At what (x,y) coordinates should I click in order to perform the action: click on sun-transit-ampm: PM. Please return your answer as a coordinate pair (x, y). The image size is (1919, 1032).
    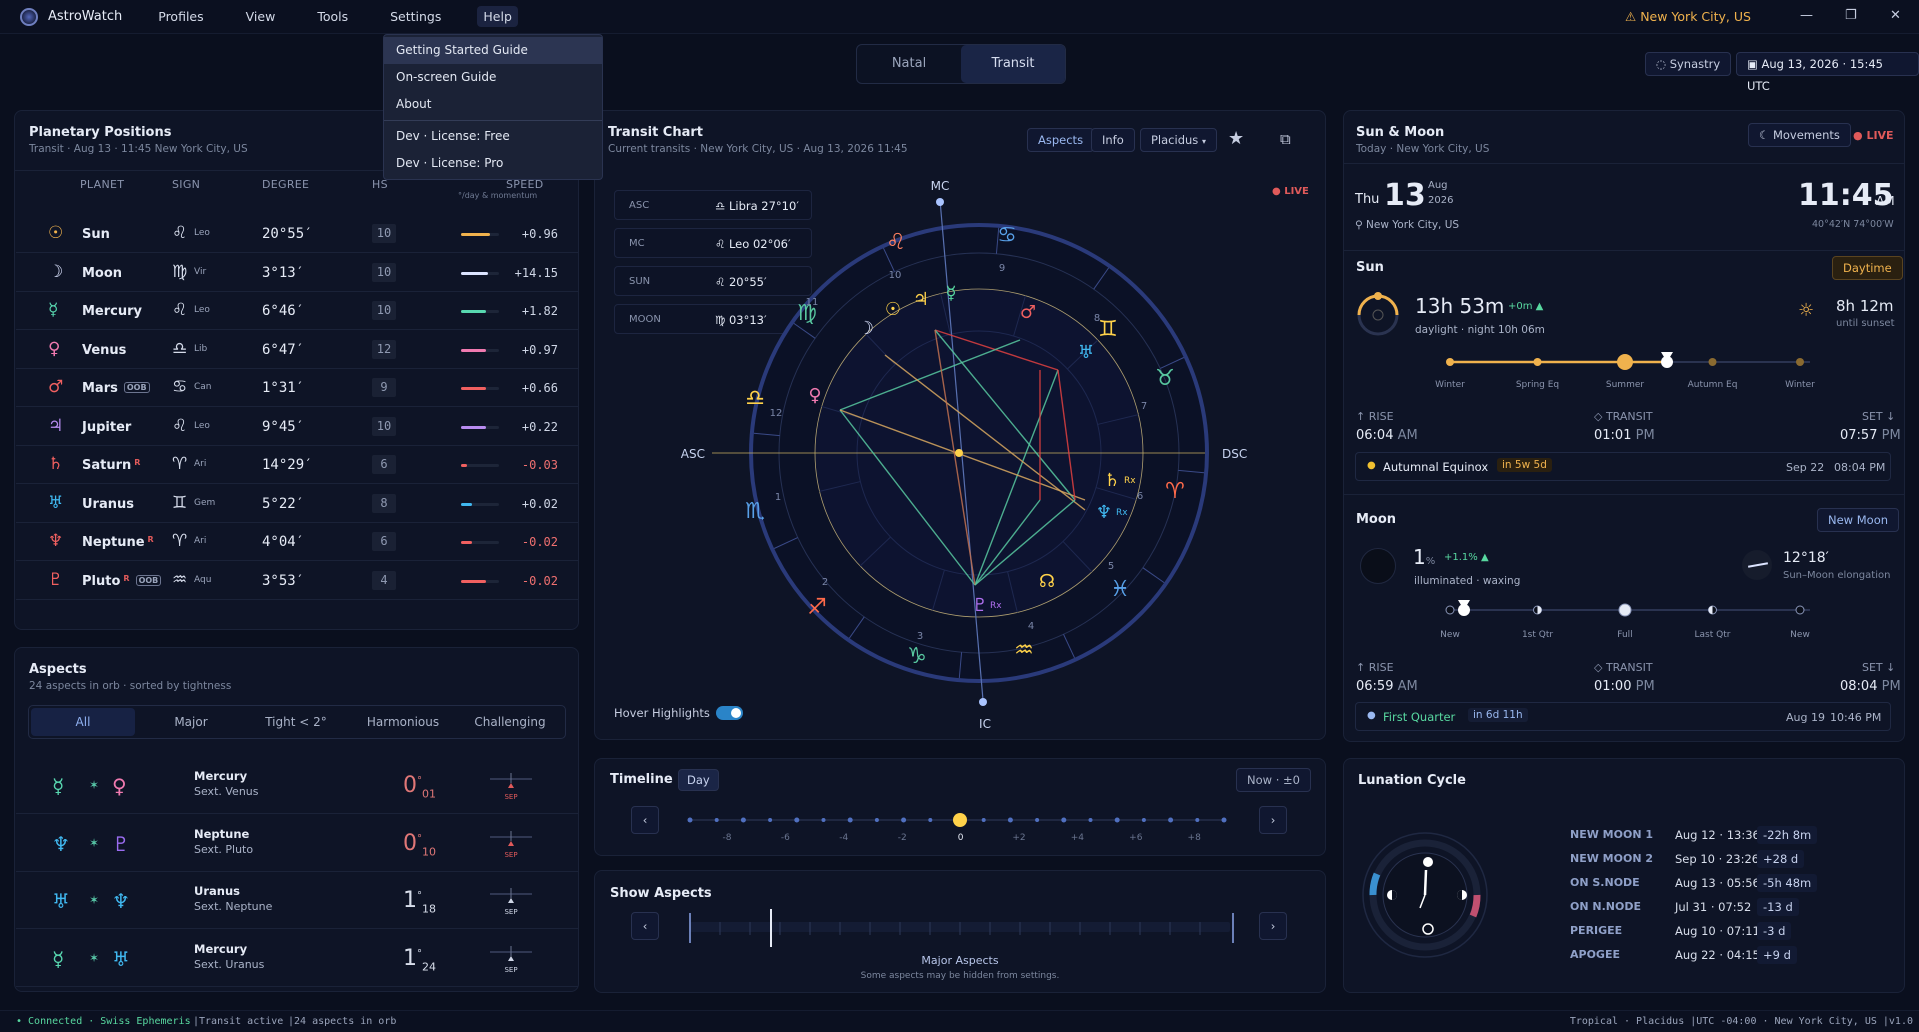
    Looking at the image, I should click on (1645, 435).